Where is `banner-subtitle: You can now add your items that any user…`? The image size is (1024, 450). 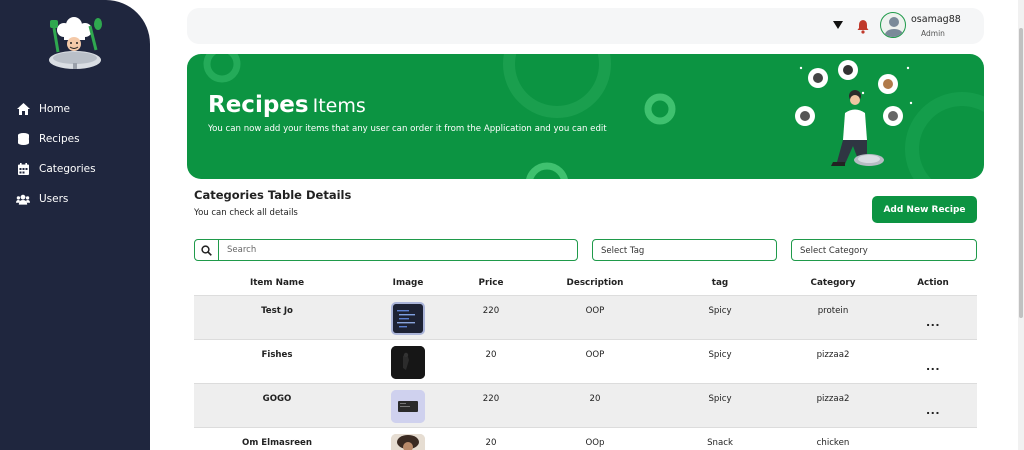
banner-subtitle: You can now add your items that any user… is located at coordinates (407, 129).